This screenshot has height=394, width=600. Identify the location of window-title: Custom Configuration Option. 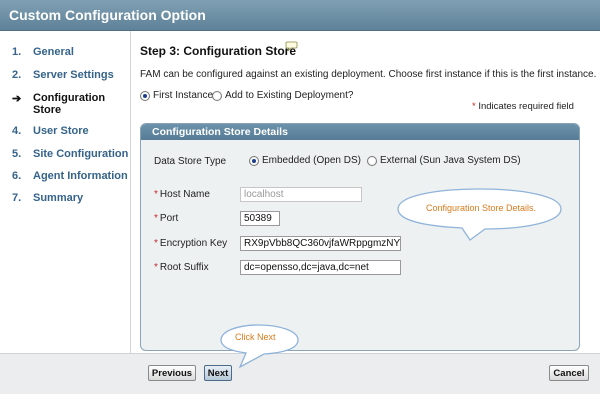
(107, 15).